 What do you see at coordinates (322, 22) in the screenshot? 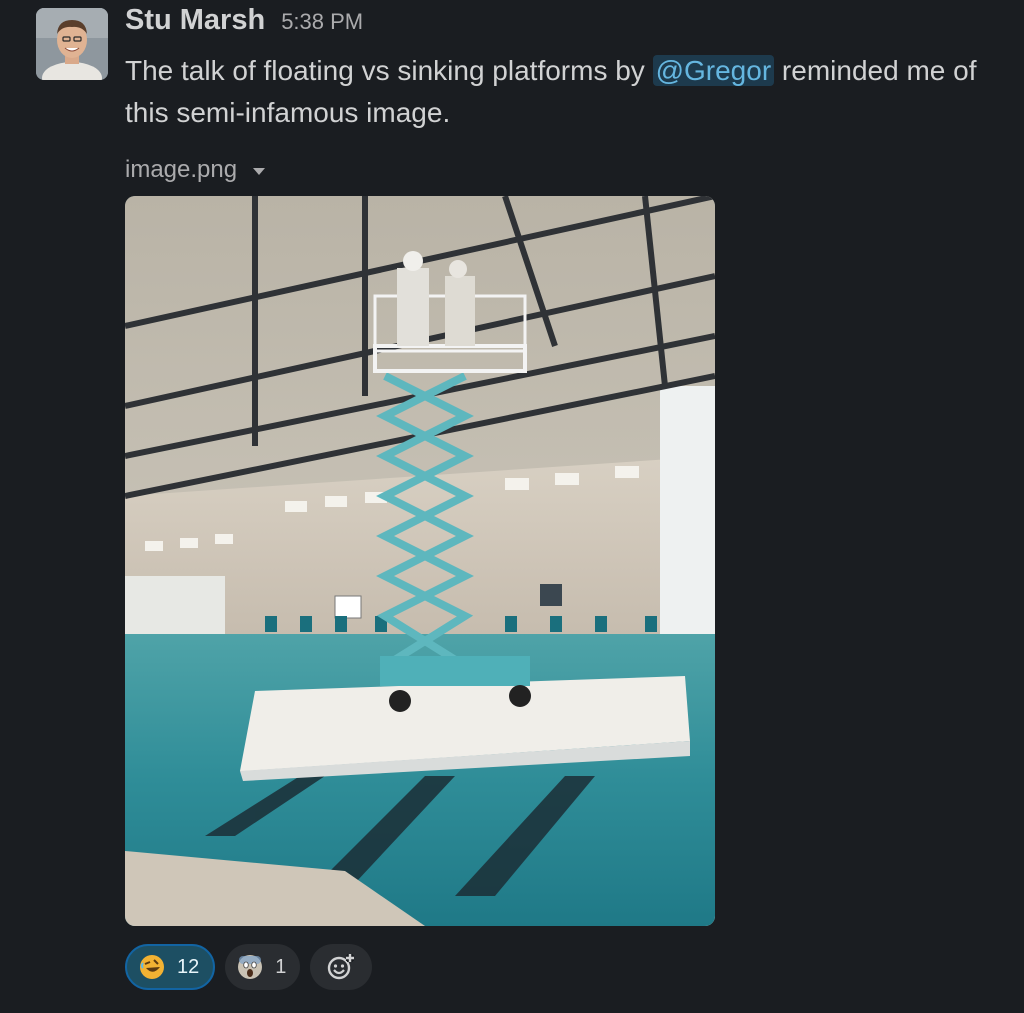
I see `message-timestamp: 5:38 PM` at bounding box center [322, 22].